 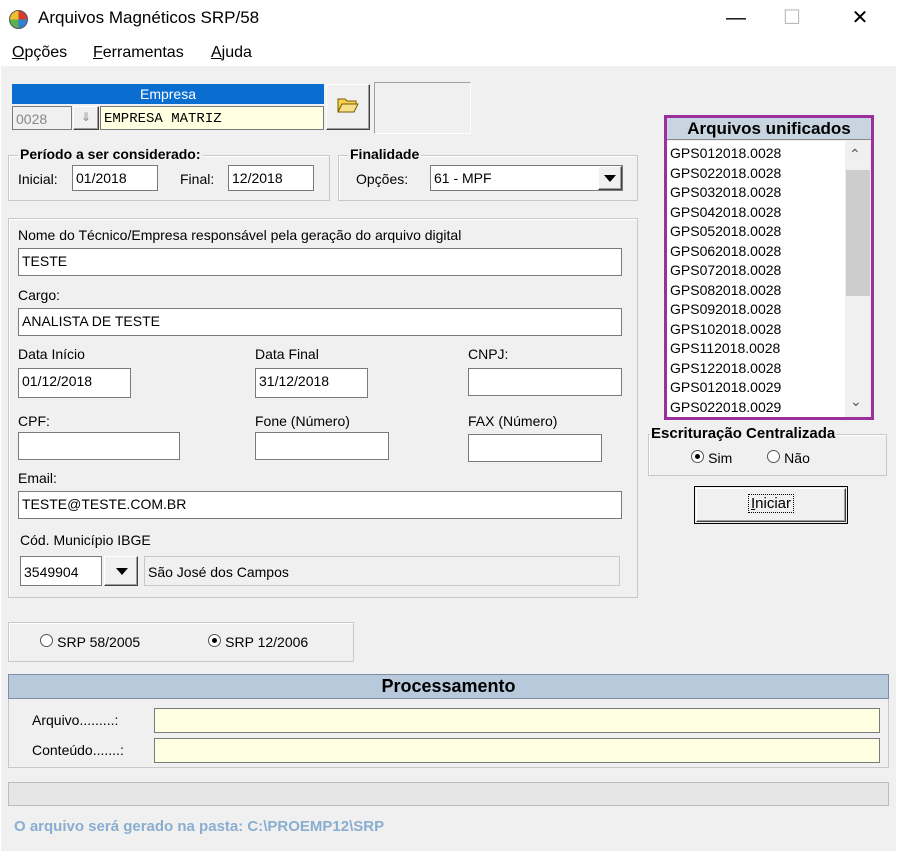 I want to click on cargo-label: Cargo:, so click(x=39, y=295).